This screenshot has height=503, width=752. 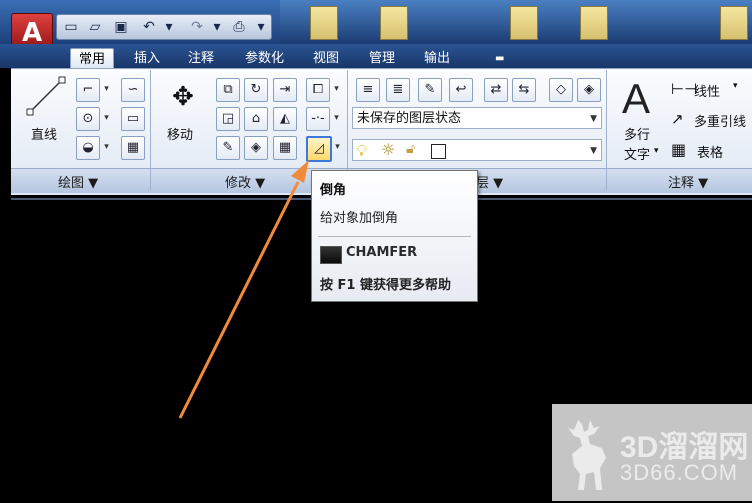 What do you see at coordinates (679, 472) in the screenshot?
I see `watermark-url: 3D66.COM` at bounding box center [679, 472].